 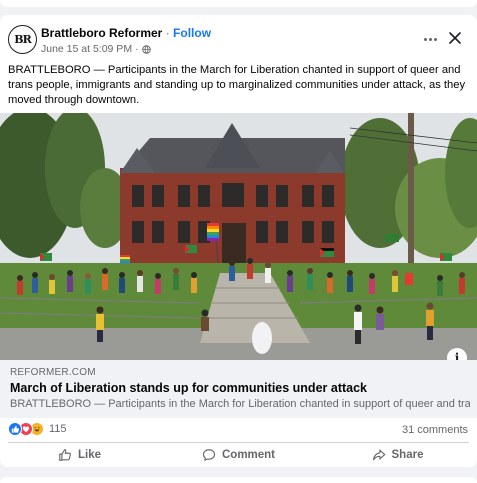 I want to click on reactions-summary: 115, so click(x=37, y=429).